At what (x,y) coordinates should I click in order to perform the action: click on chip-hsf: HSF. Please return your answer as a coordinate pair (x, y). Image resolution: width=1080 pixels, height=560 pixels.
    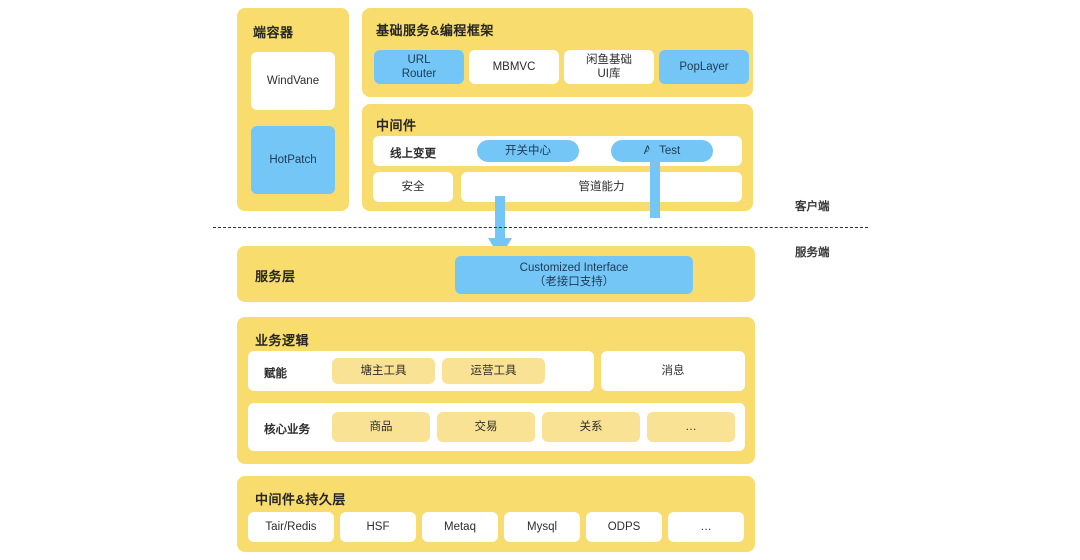
    Looking at the image, I should click on (378, 527).